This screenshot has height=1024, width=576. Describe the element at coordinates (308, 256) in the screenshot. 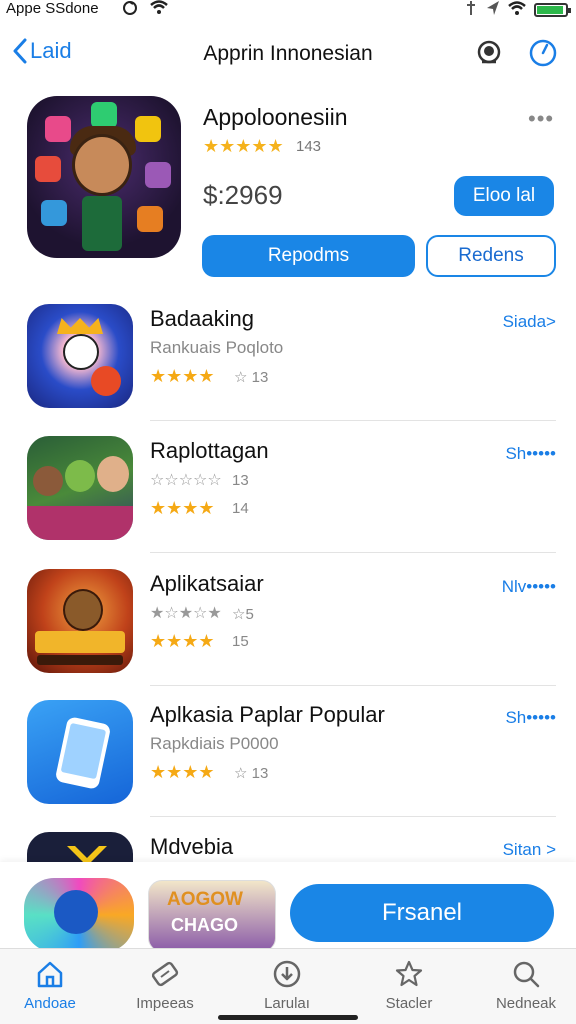

I see `primary-action-button: Repodms` at that location.